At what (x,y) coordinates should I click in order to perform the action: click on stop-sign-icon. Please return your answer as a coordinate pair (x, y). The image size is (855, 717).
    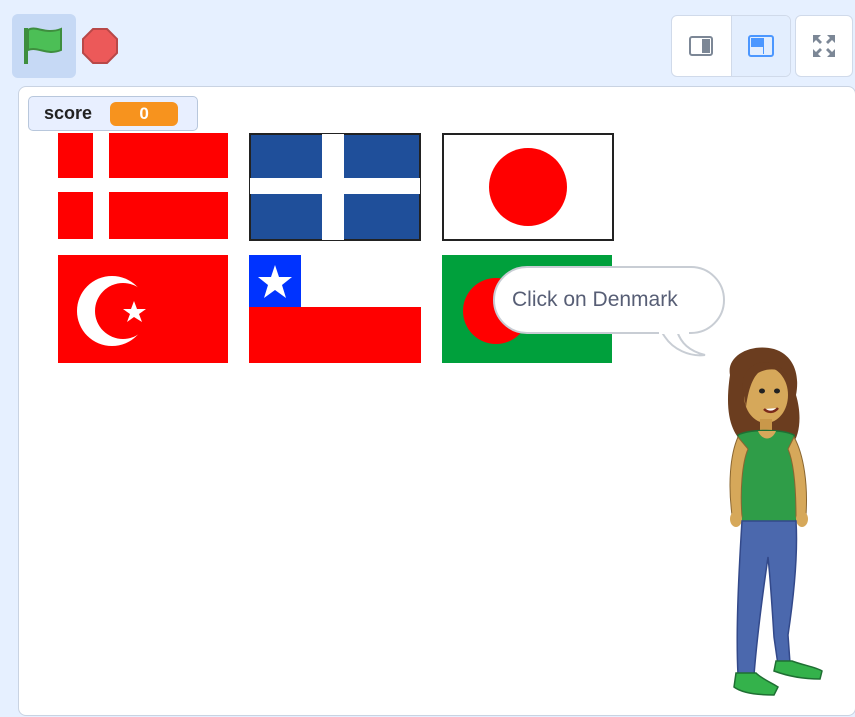
    Looking at the image, I should click on (100, 46).